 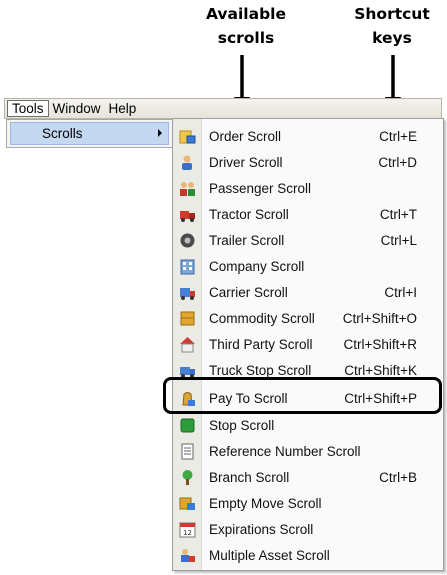 I want to click on order-scroll-icon, so click(x=187, y=137).